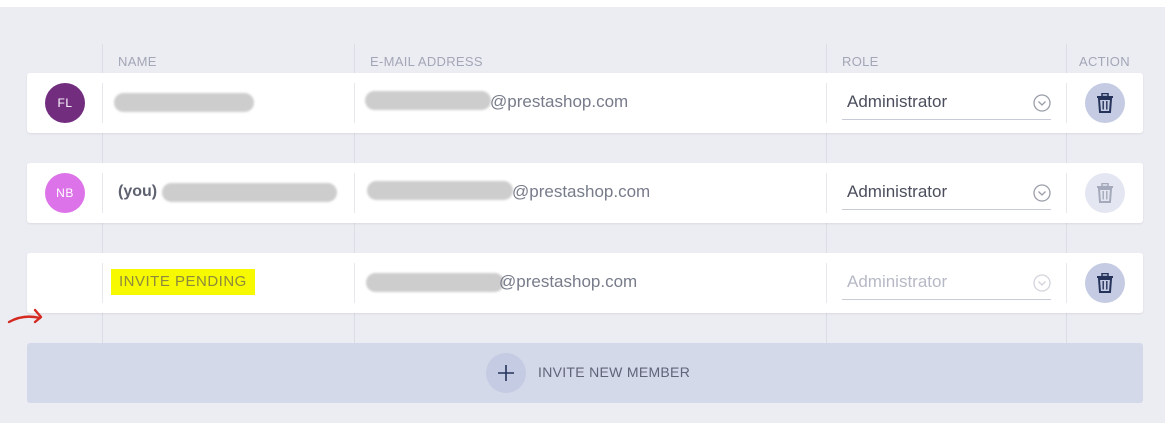 This screenshot has width=1165, height=423. I want to click on member-row: FL @prestashop.com Administrator, so click(585, 103).